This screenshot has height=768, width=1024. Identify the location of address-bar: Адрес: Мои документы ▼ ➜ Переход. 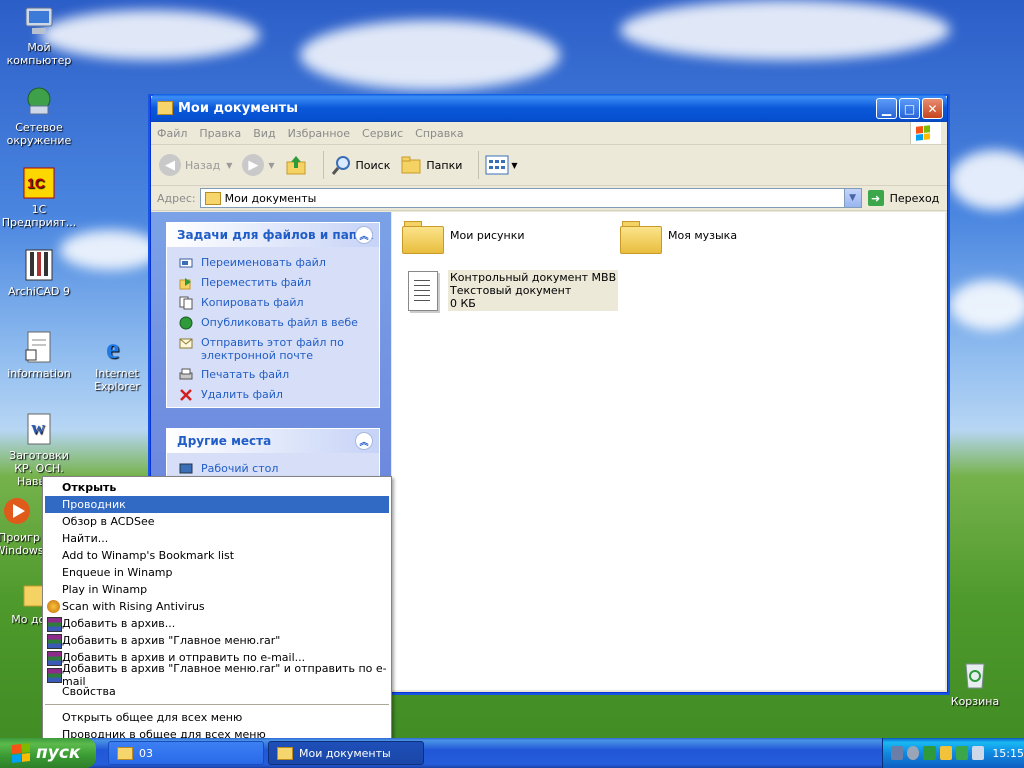
(549, 198).